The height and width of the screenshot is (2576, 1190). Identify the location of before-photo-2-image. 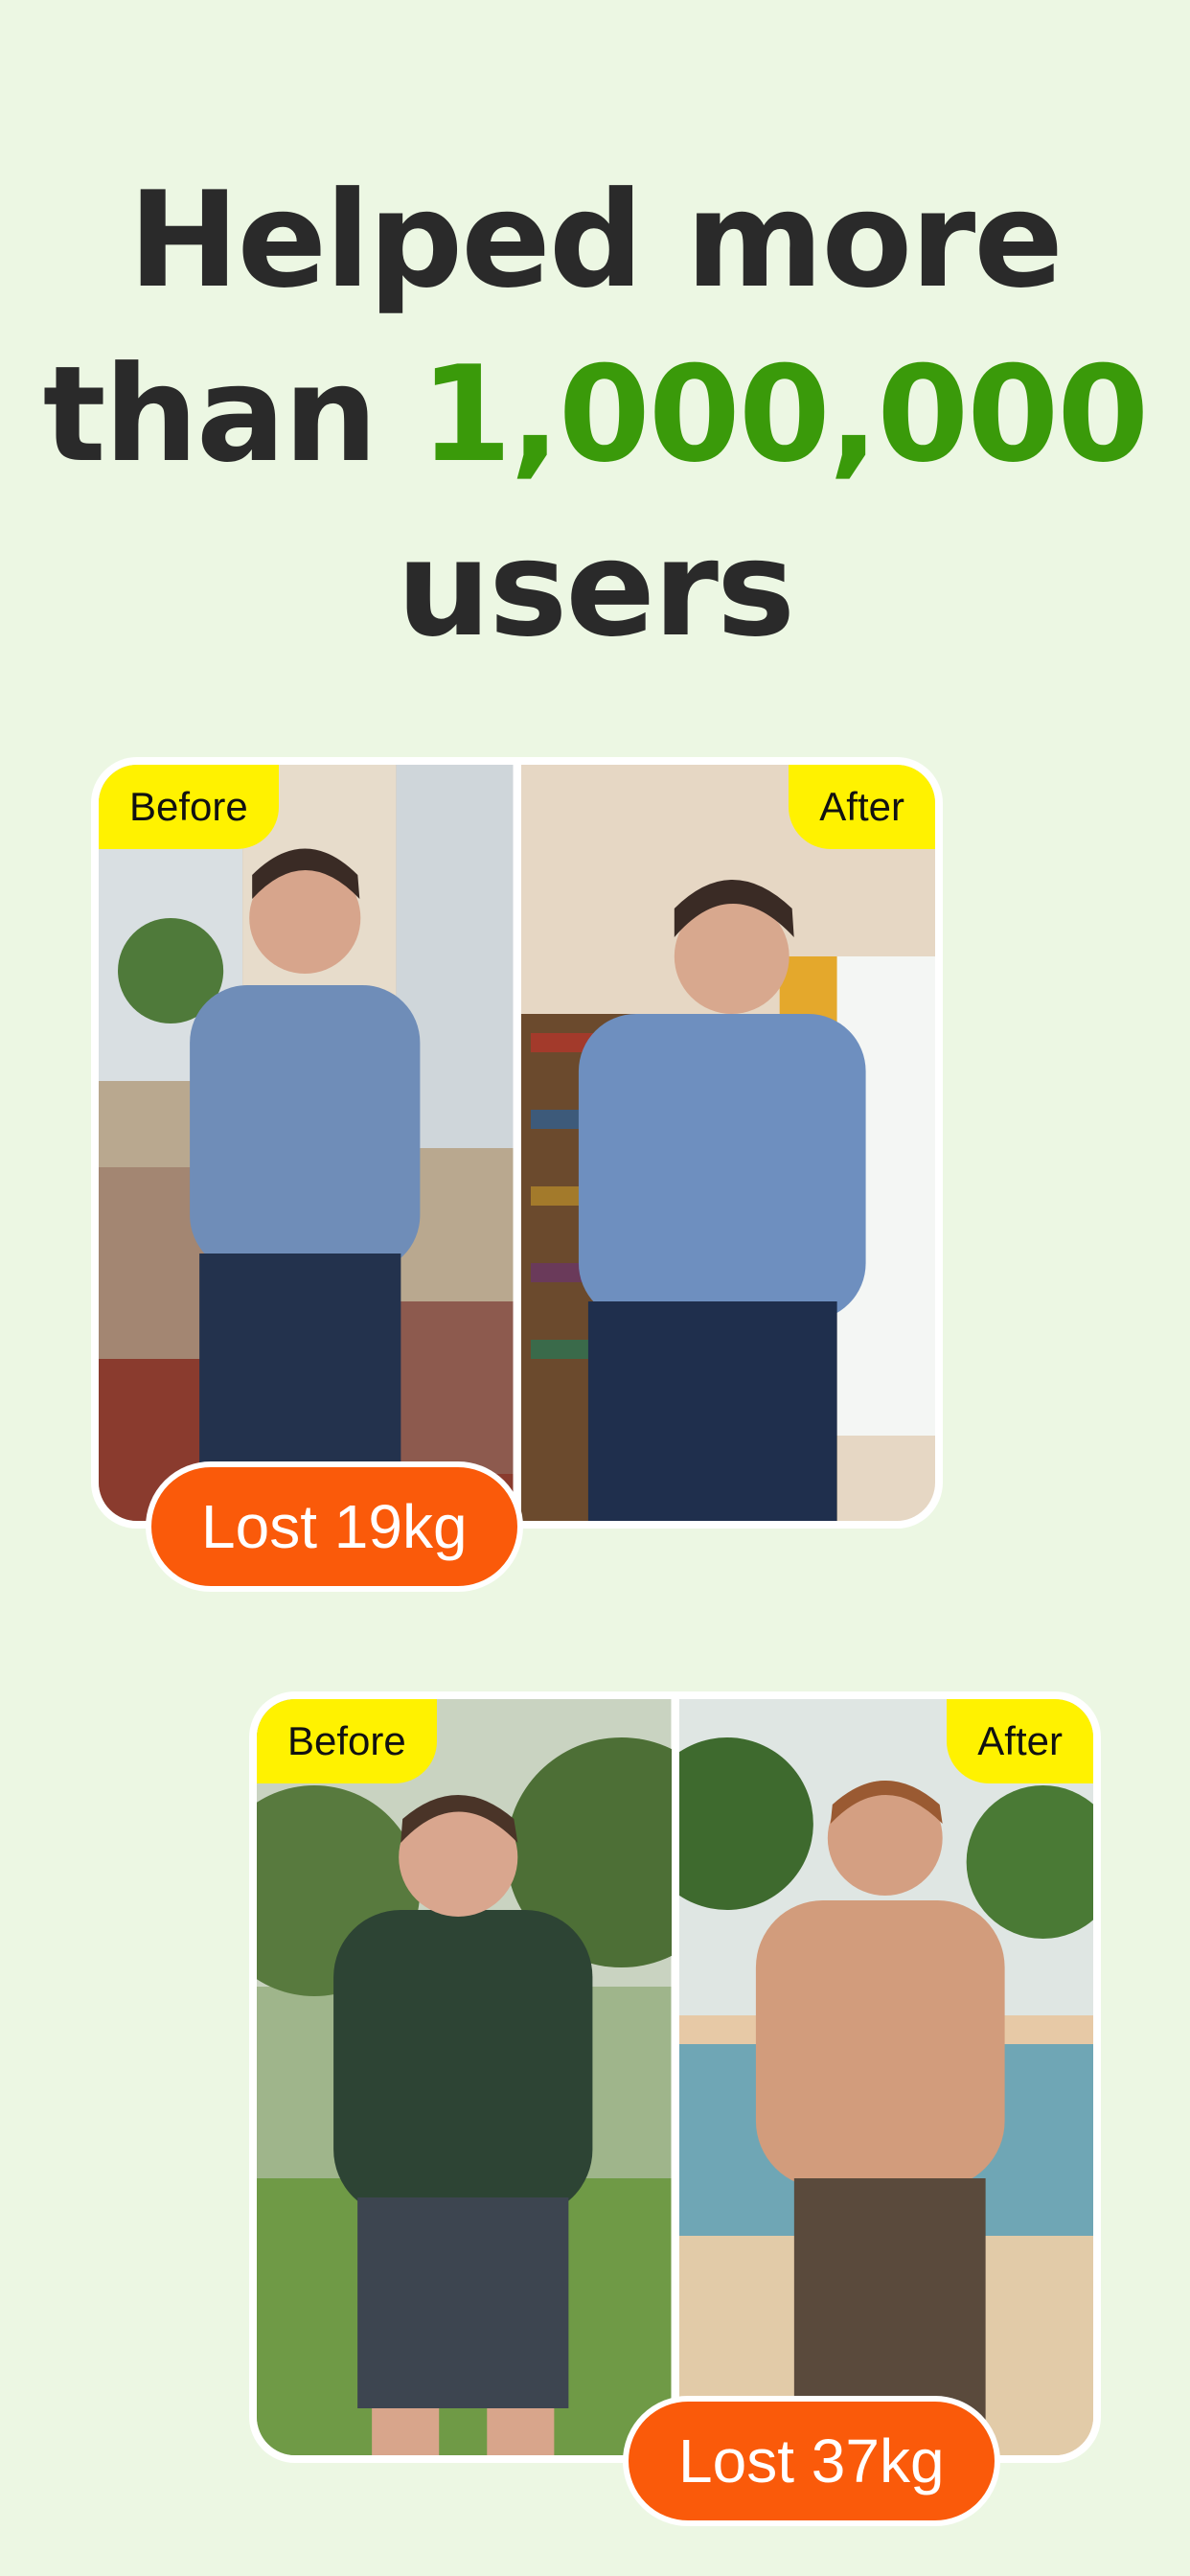
(465, 2077).